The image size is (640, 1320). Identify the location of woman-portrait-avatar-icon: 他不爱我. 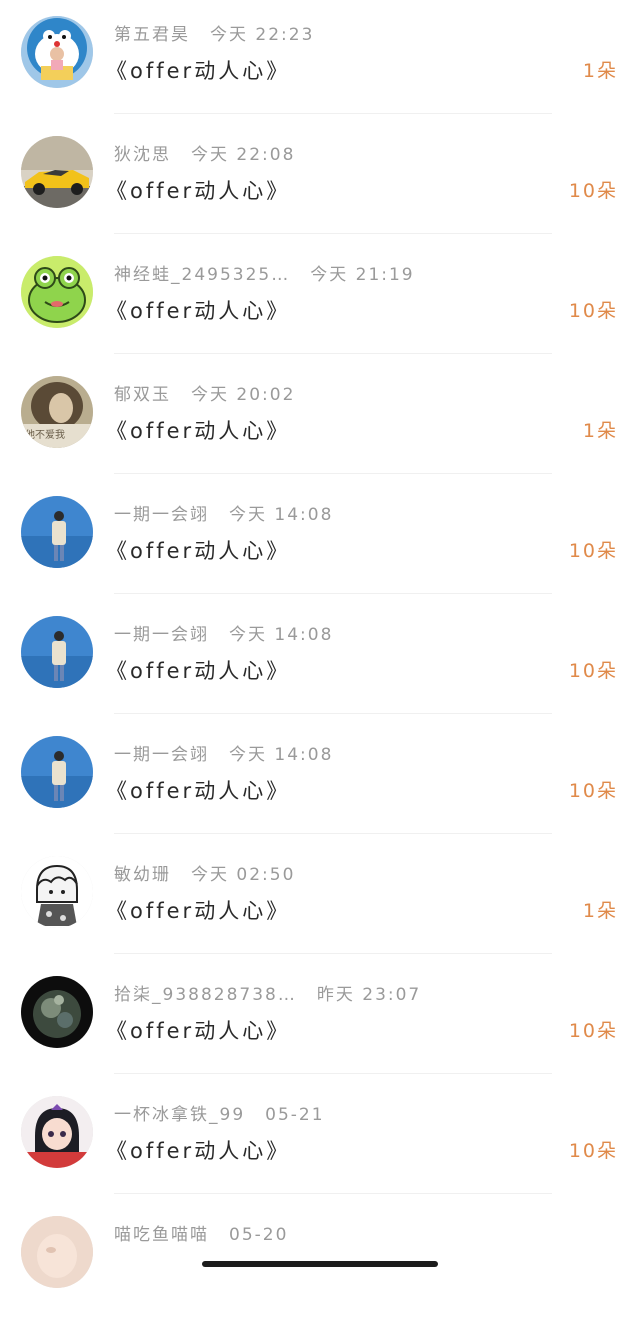
(57, 412).